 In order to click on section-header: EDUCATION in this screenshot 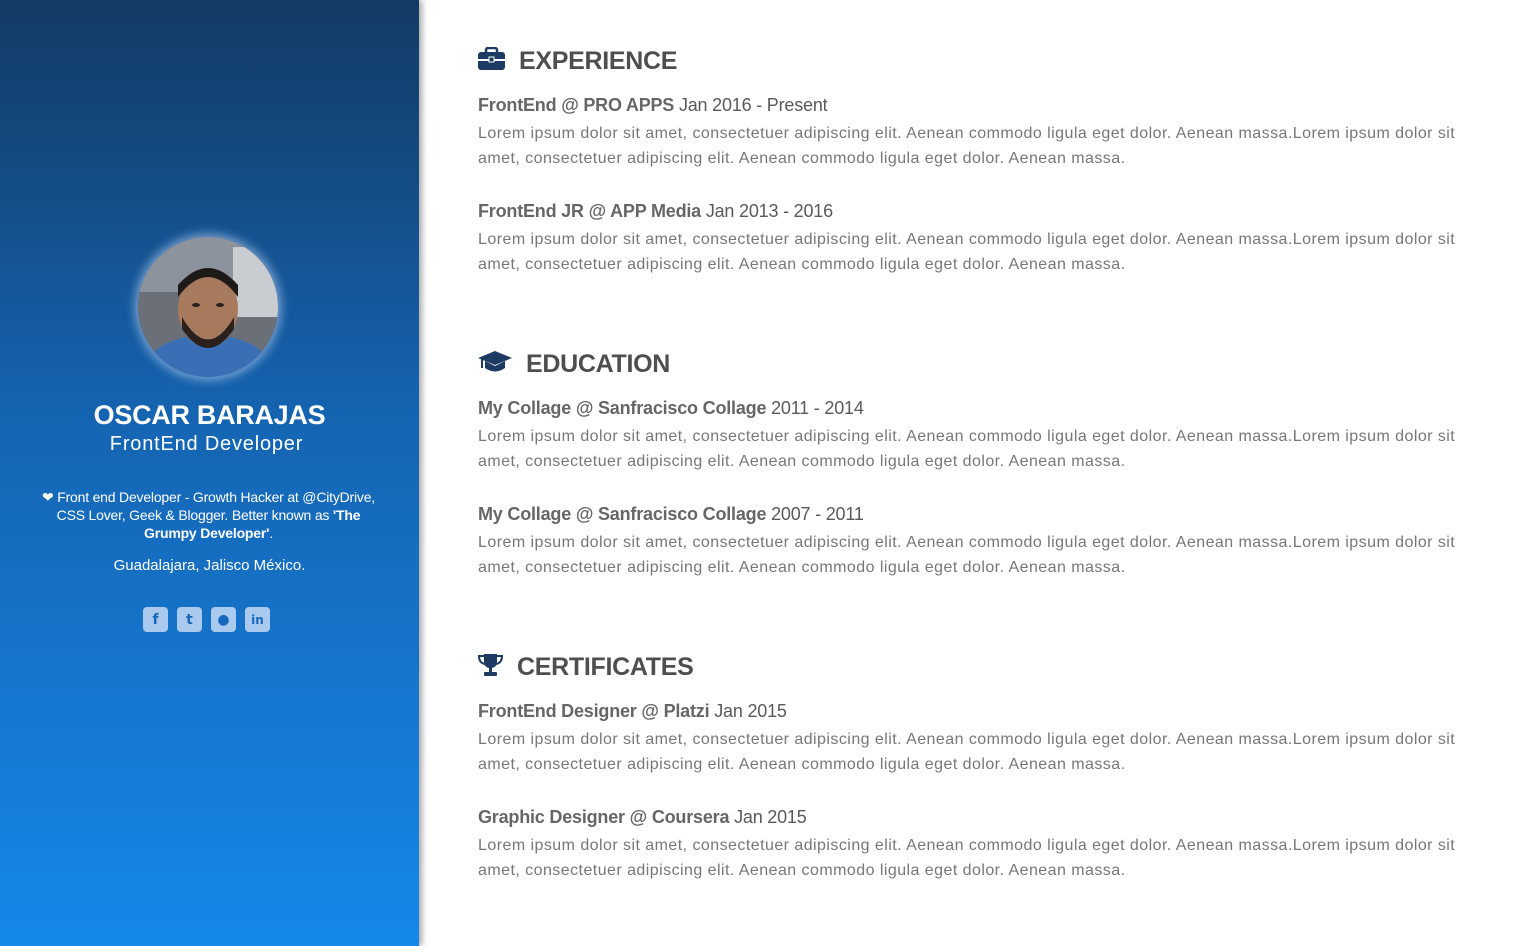, I will do `click(973, 364)`.